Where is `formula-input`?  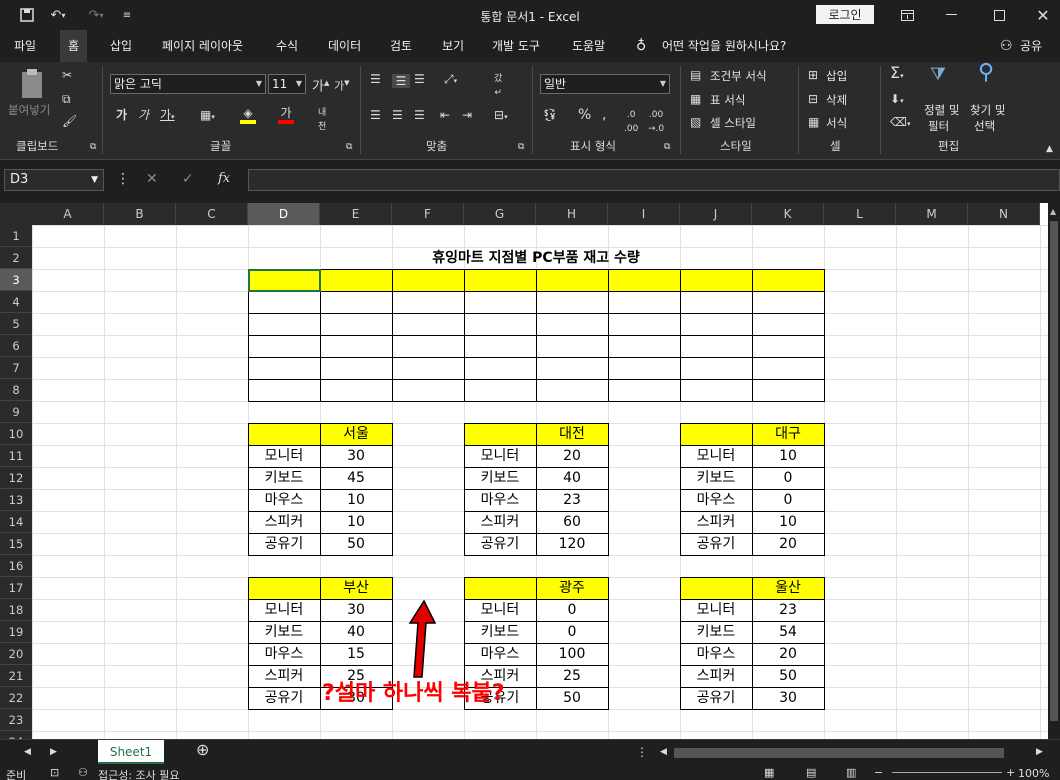 formula-input is located at coordinates (654, 180).